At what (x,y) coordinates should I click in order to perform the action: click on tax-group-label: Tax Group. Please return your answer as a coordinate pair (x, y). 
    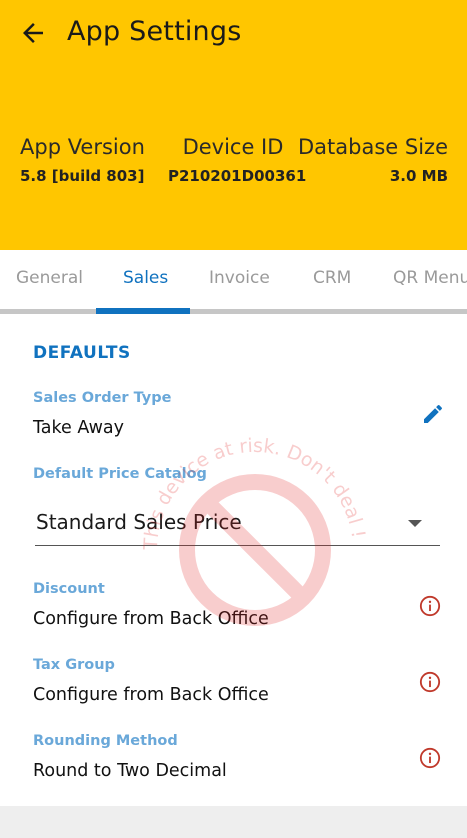
    Looking at the image, I should click on (74, 665).